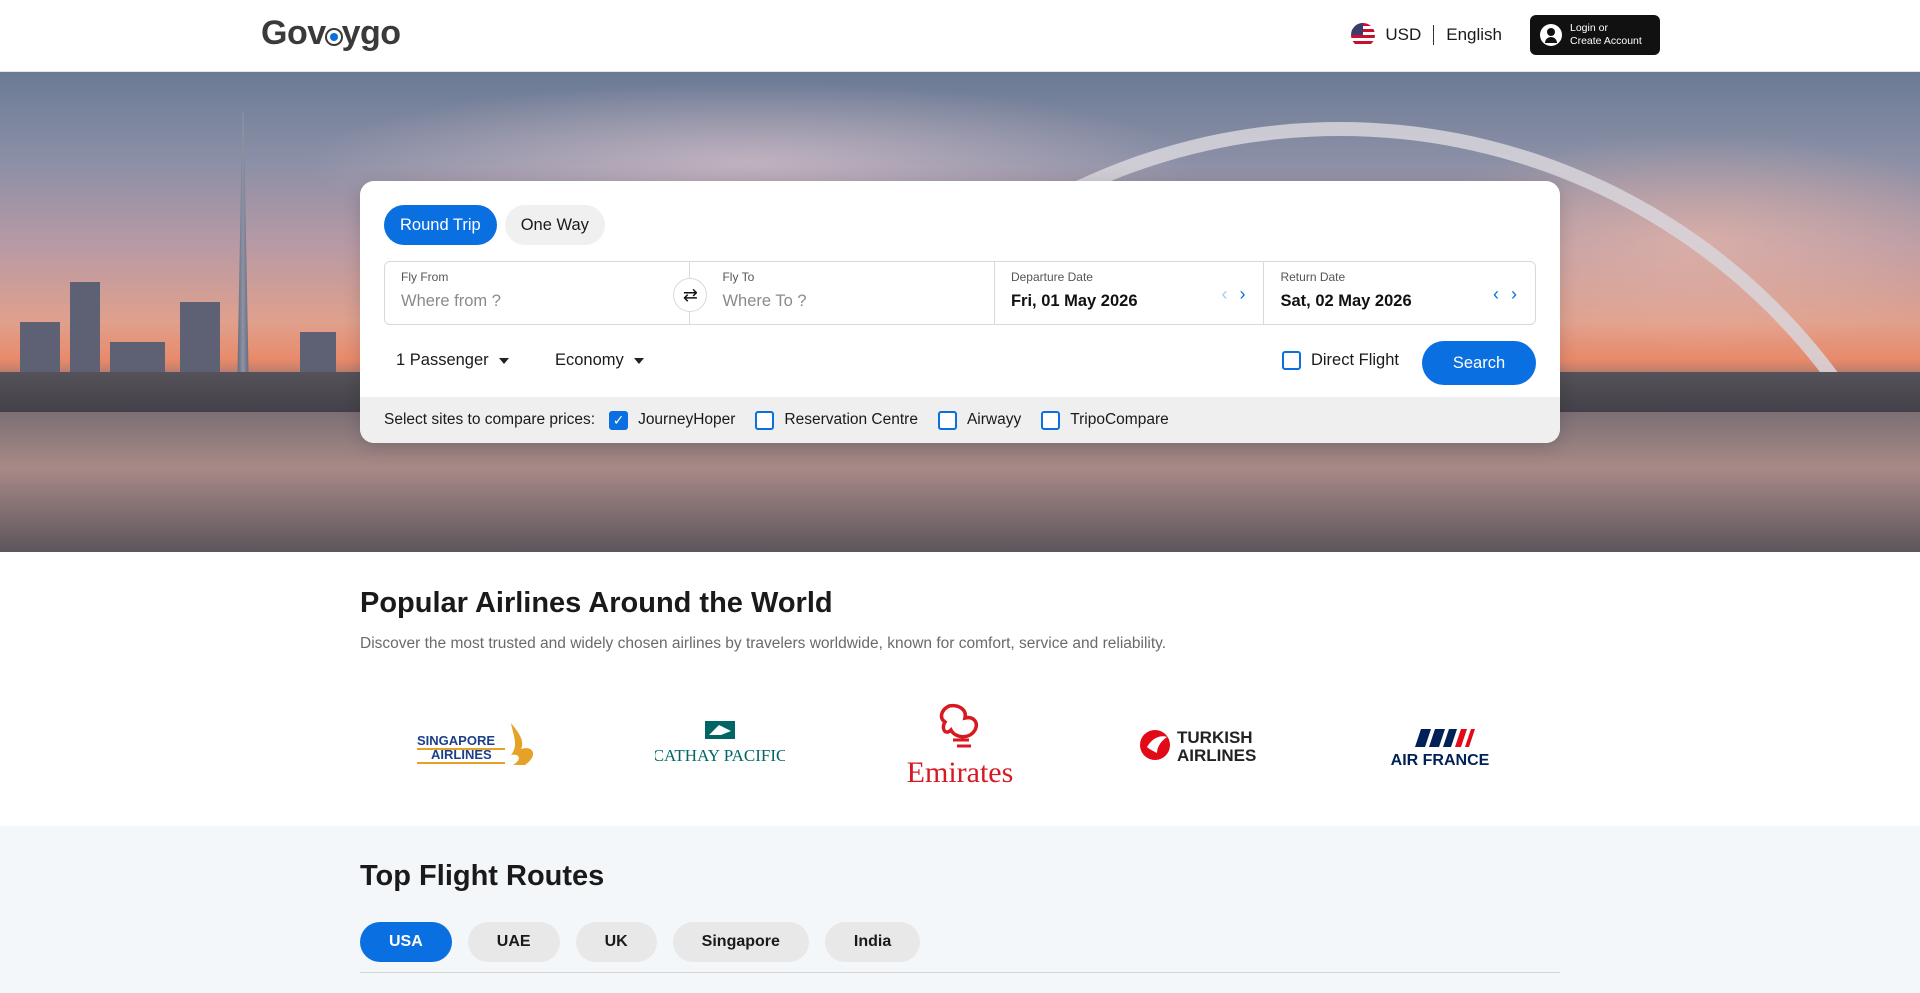  Describe the element at coordinates (960, 772) in the screenshot. I see `emirates-logo-text: Emirates` at that location.